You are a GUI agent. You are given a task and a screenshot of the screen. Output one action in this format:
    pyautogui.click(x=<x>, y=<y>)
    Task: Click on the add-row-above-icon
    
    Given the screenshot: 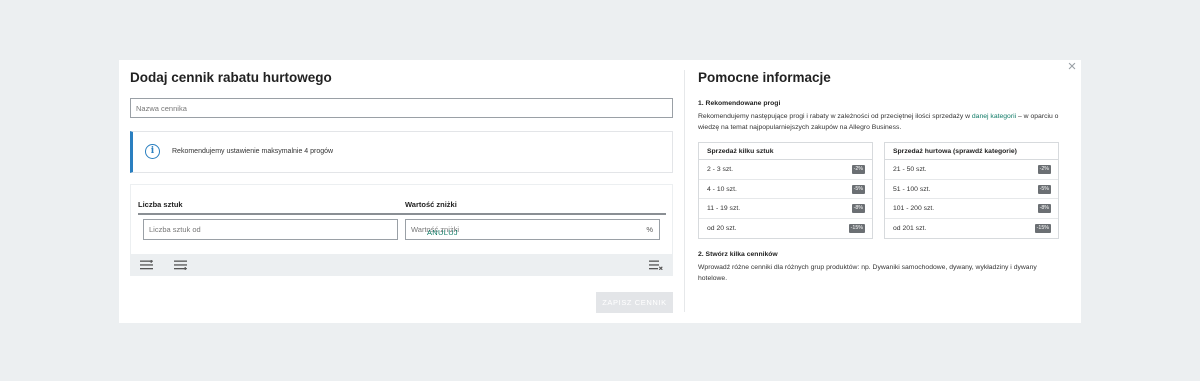 What is the action you would take?
    pyautogui.click(x=146, y=265)
    